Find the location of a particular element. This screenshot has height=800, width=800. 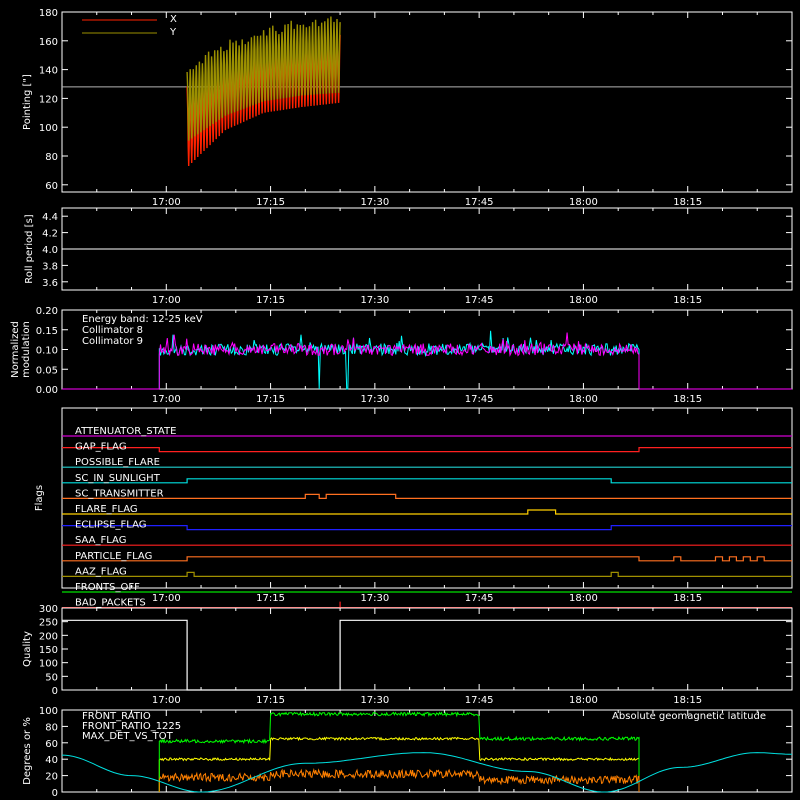

geo-ytick-label: 40 is located at coordinates (51, 760).